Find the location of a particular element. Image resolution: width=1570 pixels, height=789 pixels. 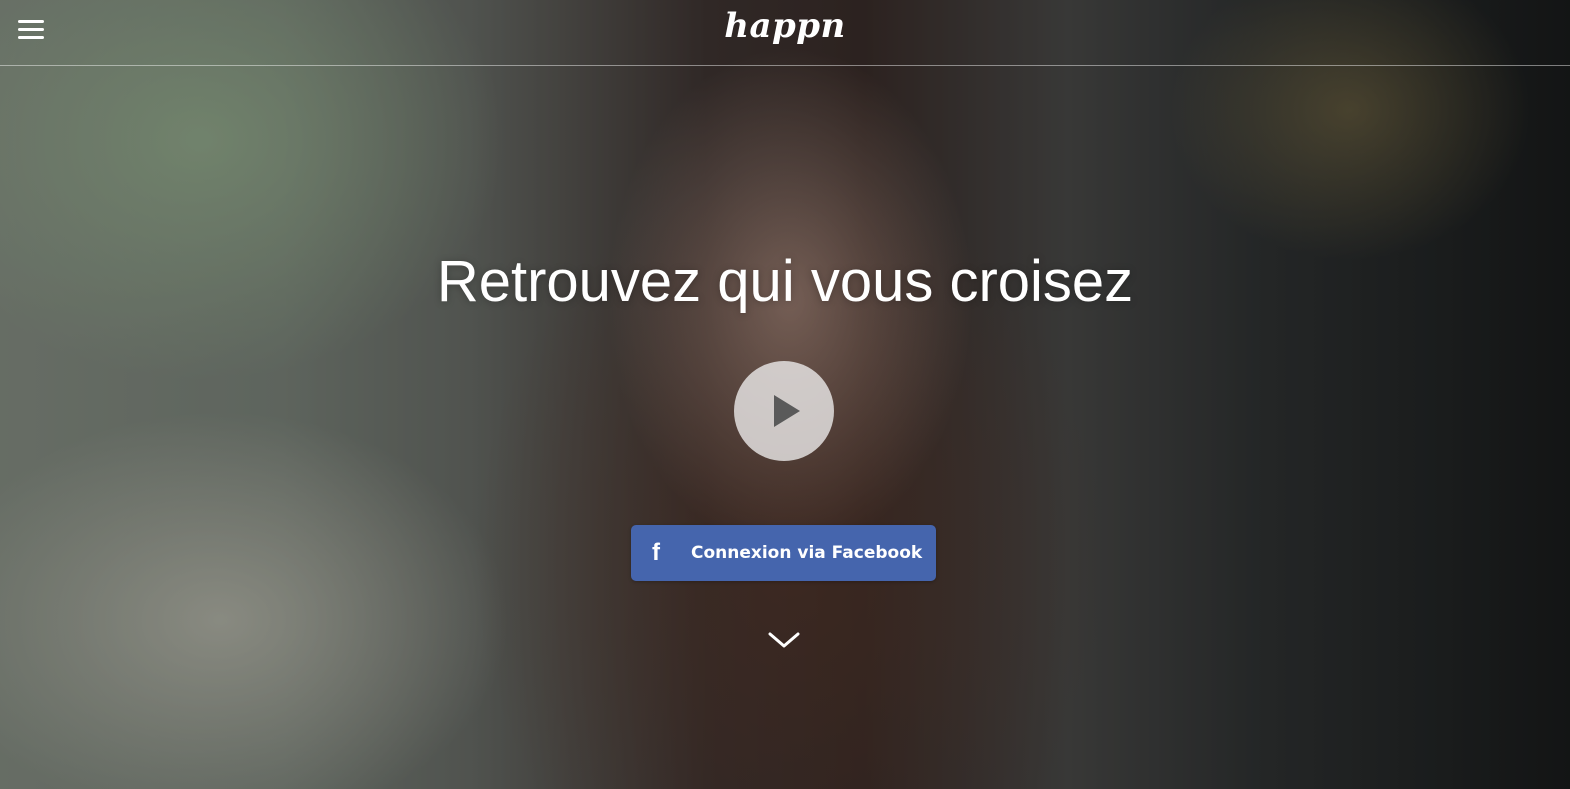

facebook-icon: f is located at coordinates (656, 552).